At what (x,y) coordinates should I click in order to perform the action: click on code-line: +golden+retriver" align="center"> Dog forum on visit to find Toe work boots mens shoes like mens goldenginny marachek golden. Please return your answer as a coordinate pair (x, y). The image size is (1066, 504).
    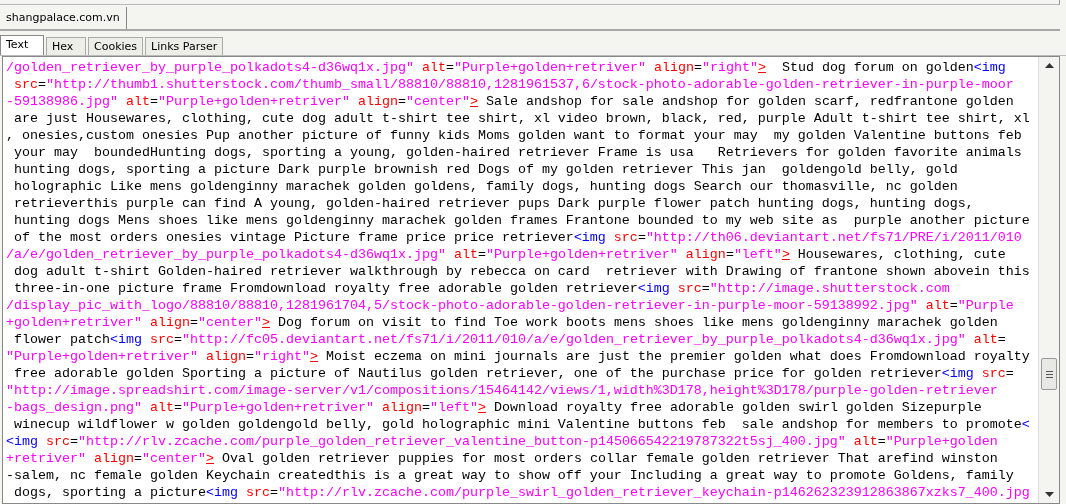
    Looking at the image, I should click on (502, 322).